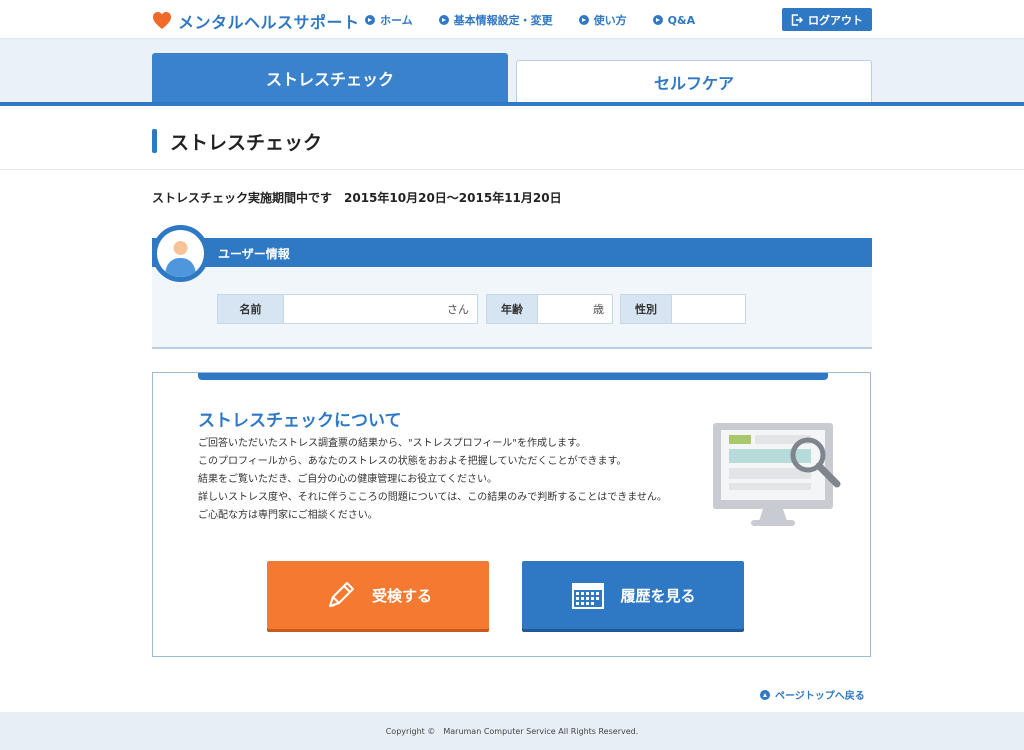  I want to click on period-text: ストレスチェック実施期間中です 2015年10月20日～2015年11月20日, so click(357, 198).